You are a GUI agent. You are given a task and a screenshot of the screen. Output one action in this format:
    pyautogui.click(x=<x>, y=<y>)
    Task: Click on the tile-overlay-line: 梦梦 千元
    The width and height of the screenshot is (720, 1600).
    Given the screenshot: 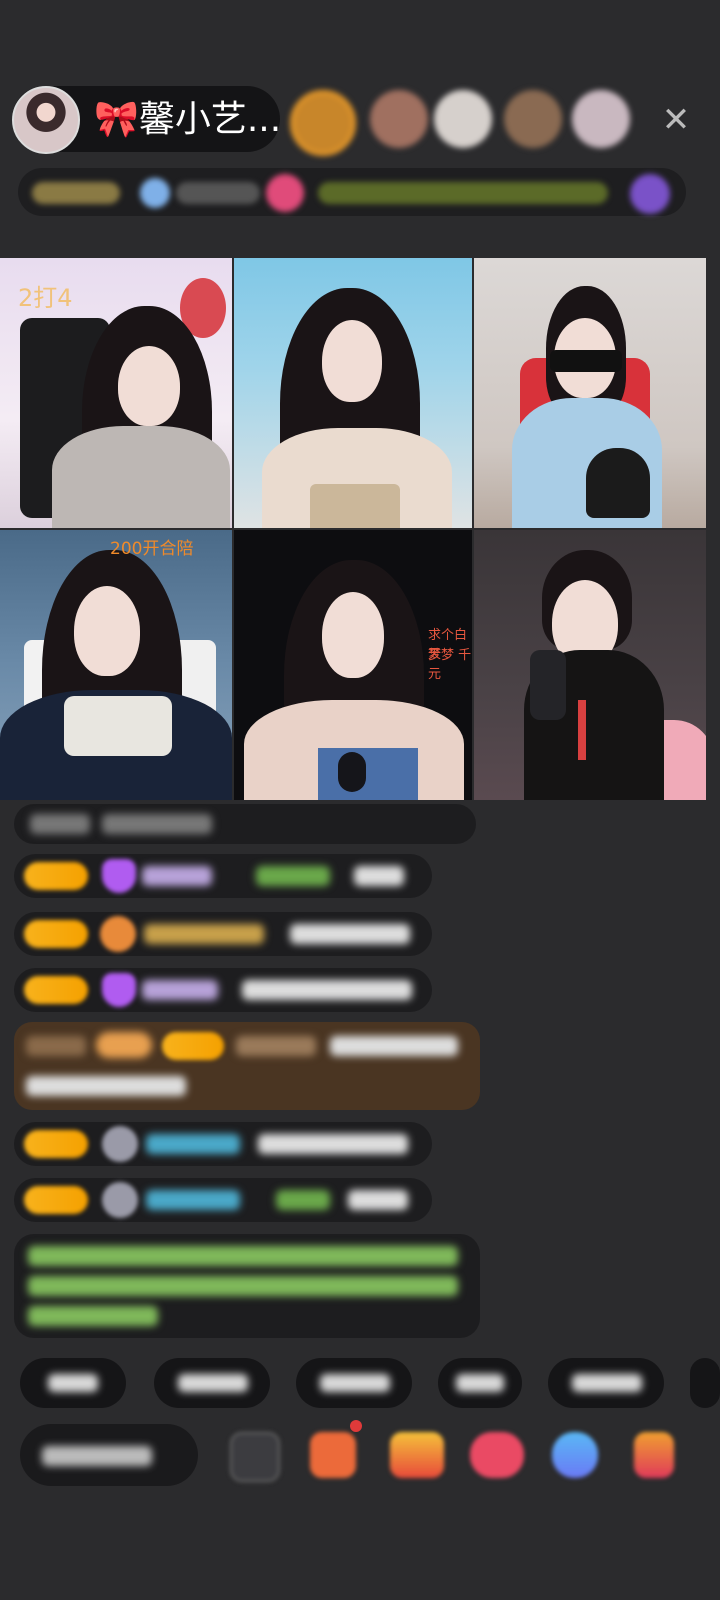 What is the action you would take?
    pyautogui.click(x=450, y=665)
    